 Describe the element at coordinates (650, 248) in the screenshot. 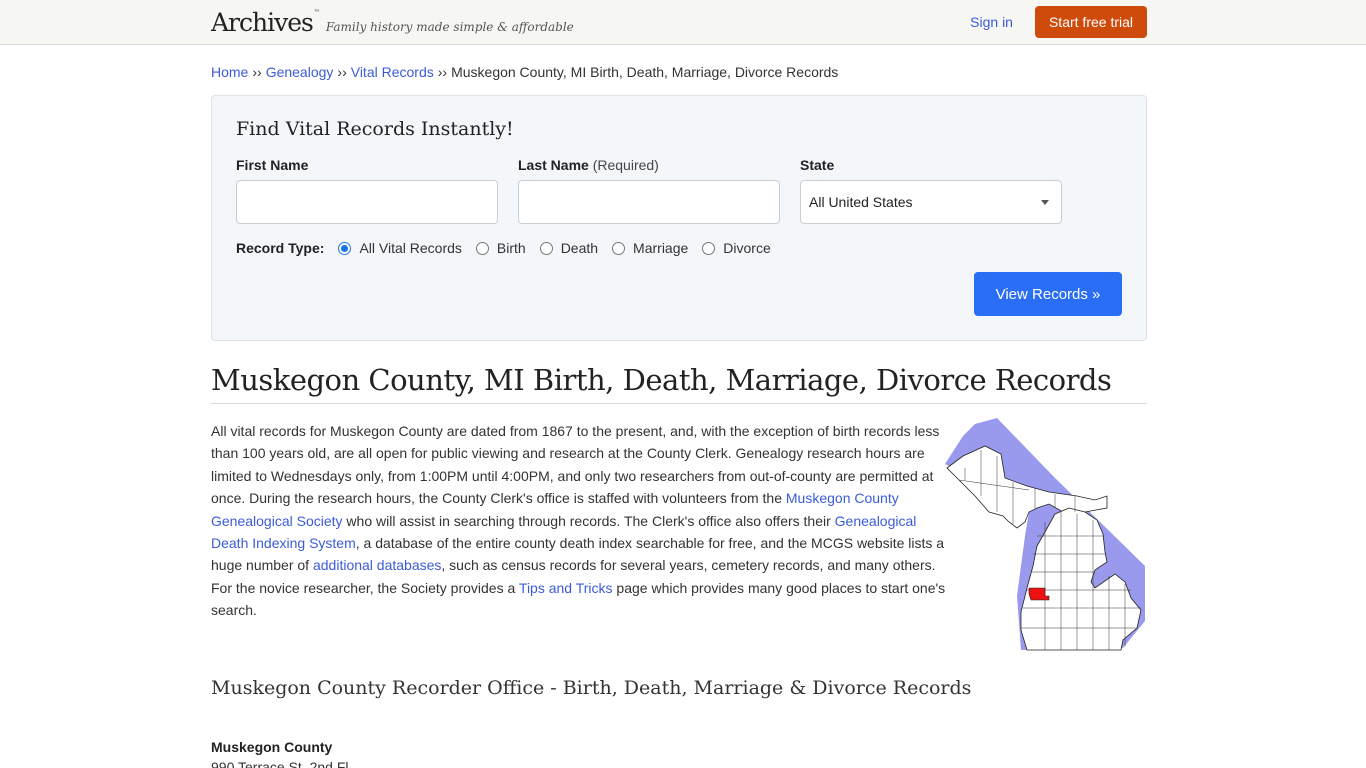

I see `radio-marriage: Marriage` at that location.